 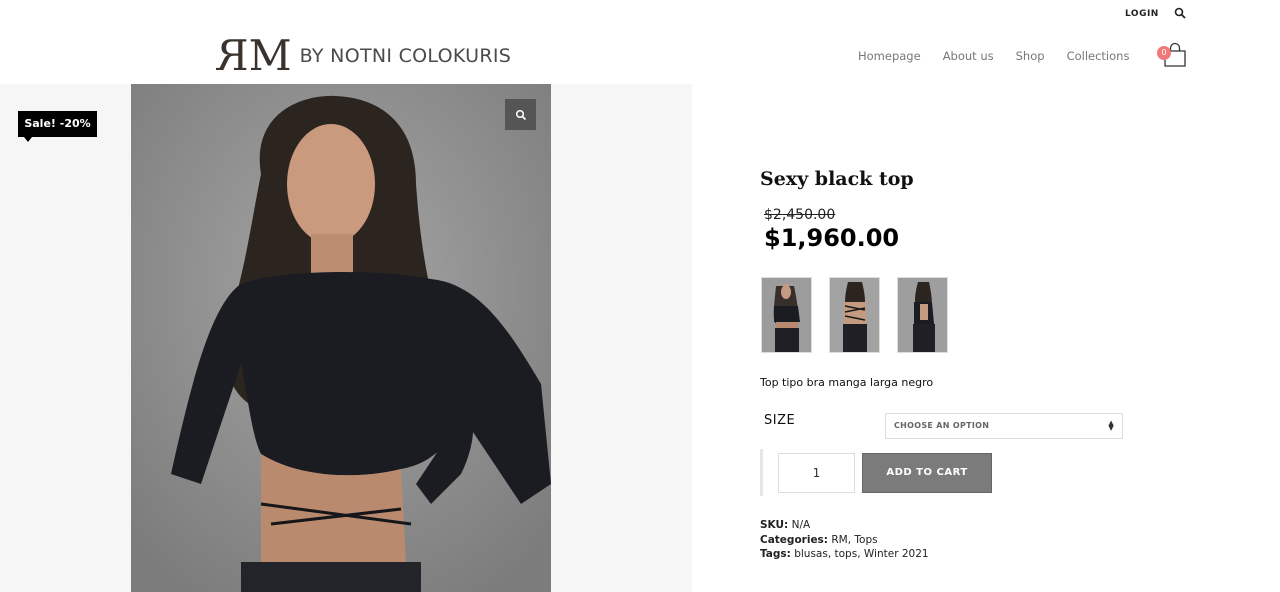 I want to click on cart-count-badge: 0, so click(x=1164, y=53).